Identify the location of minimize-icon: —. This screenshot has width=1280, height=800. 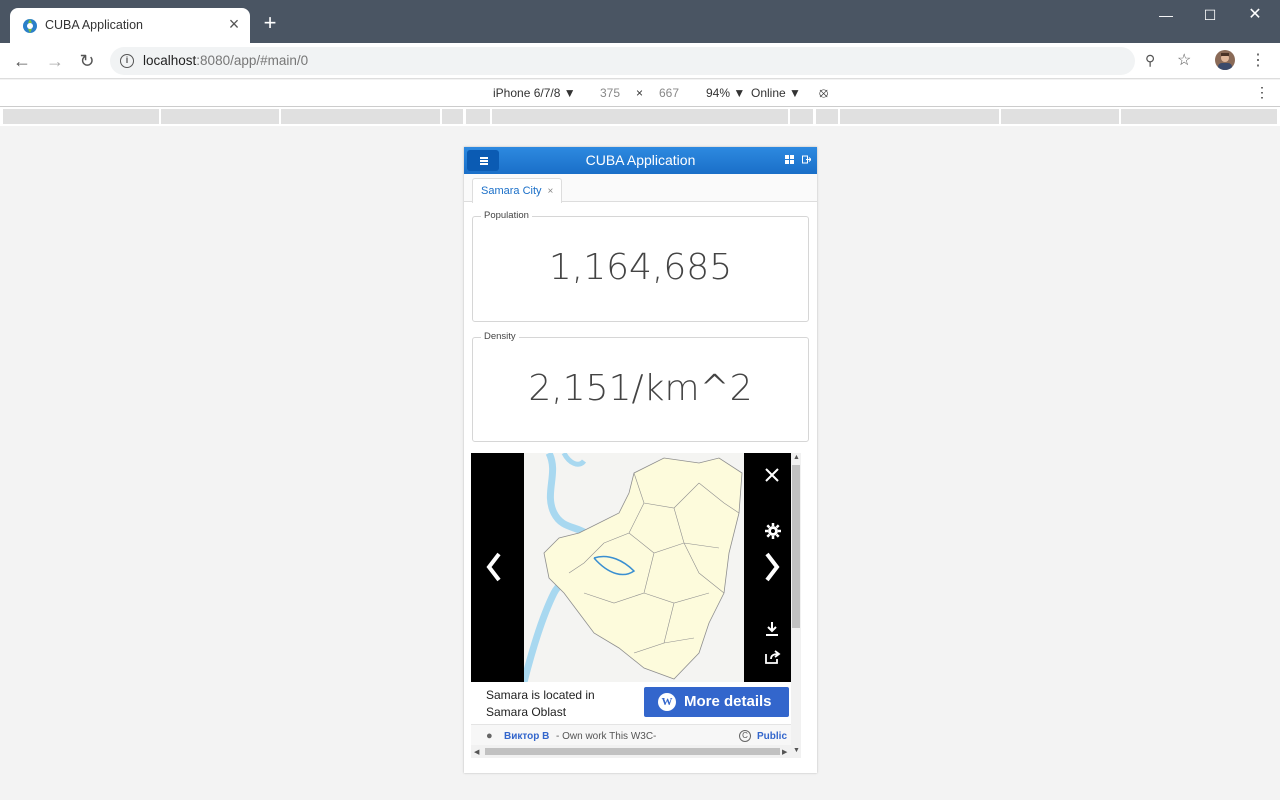
(1166, 15).